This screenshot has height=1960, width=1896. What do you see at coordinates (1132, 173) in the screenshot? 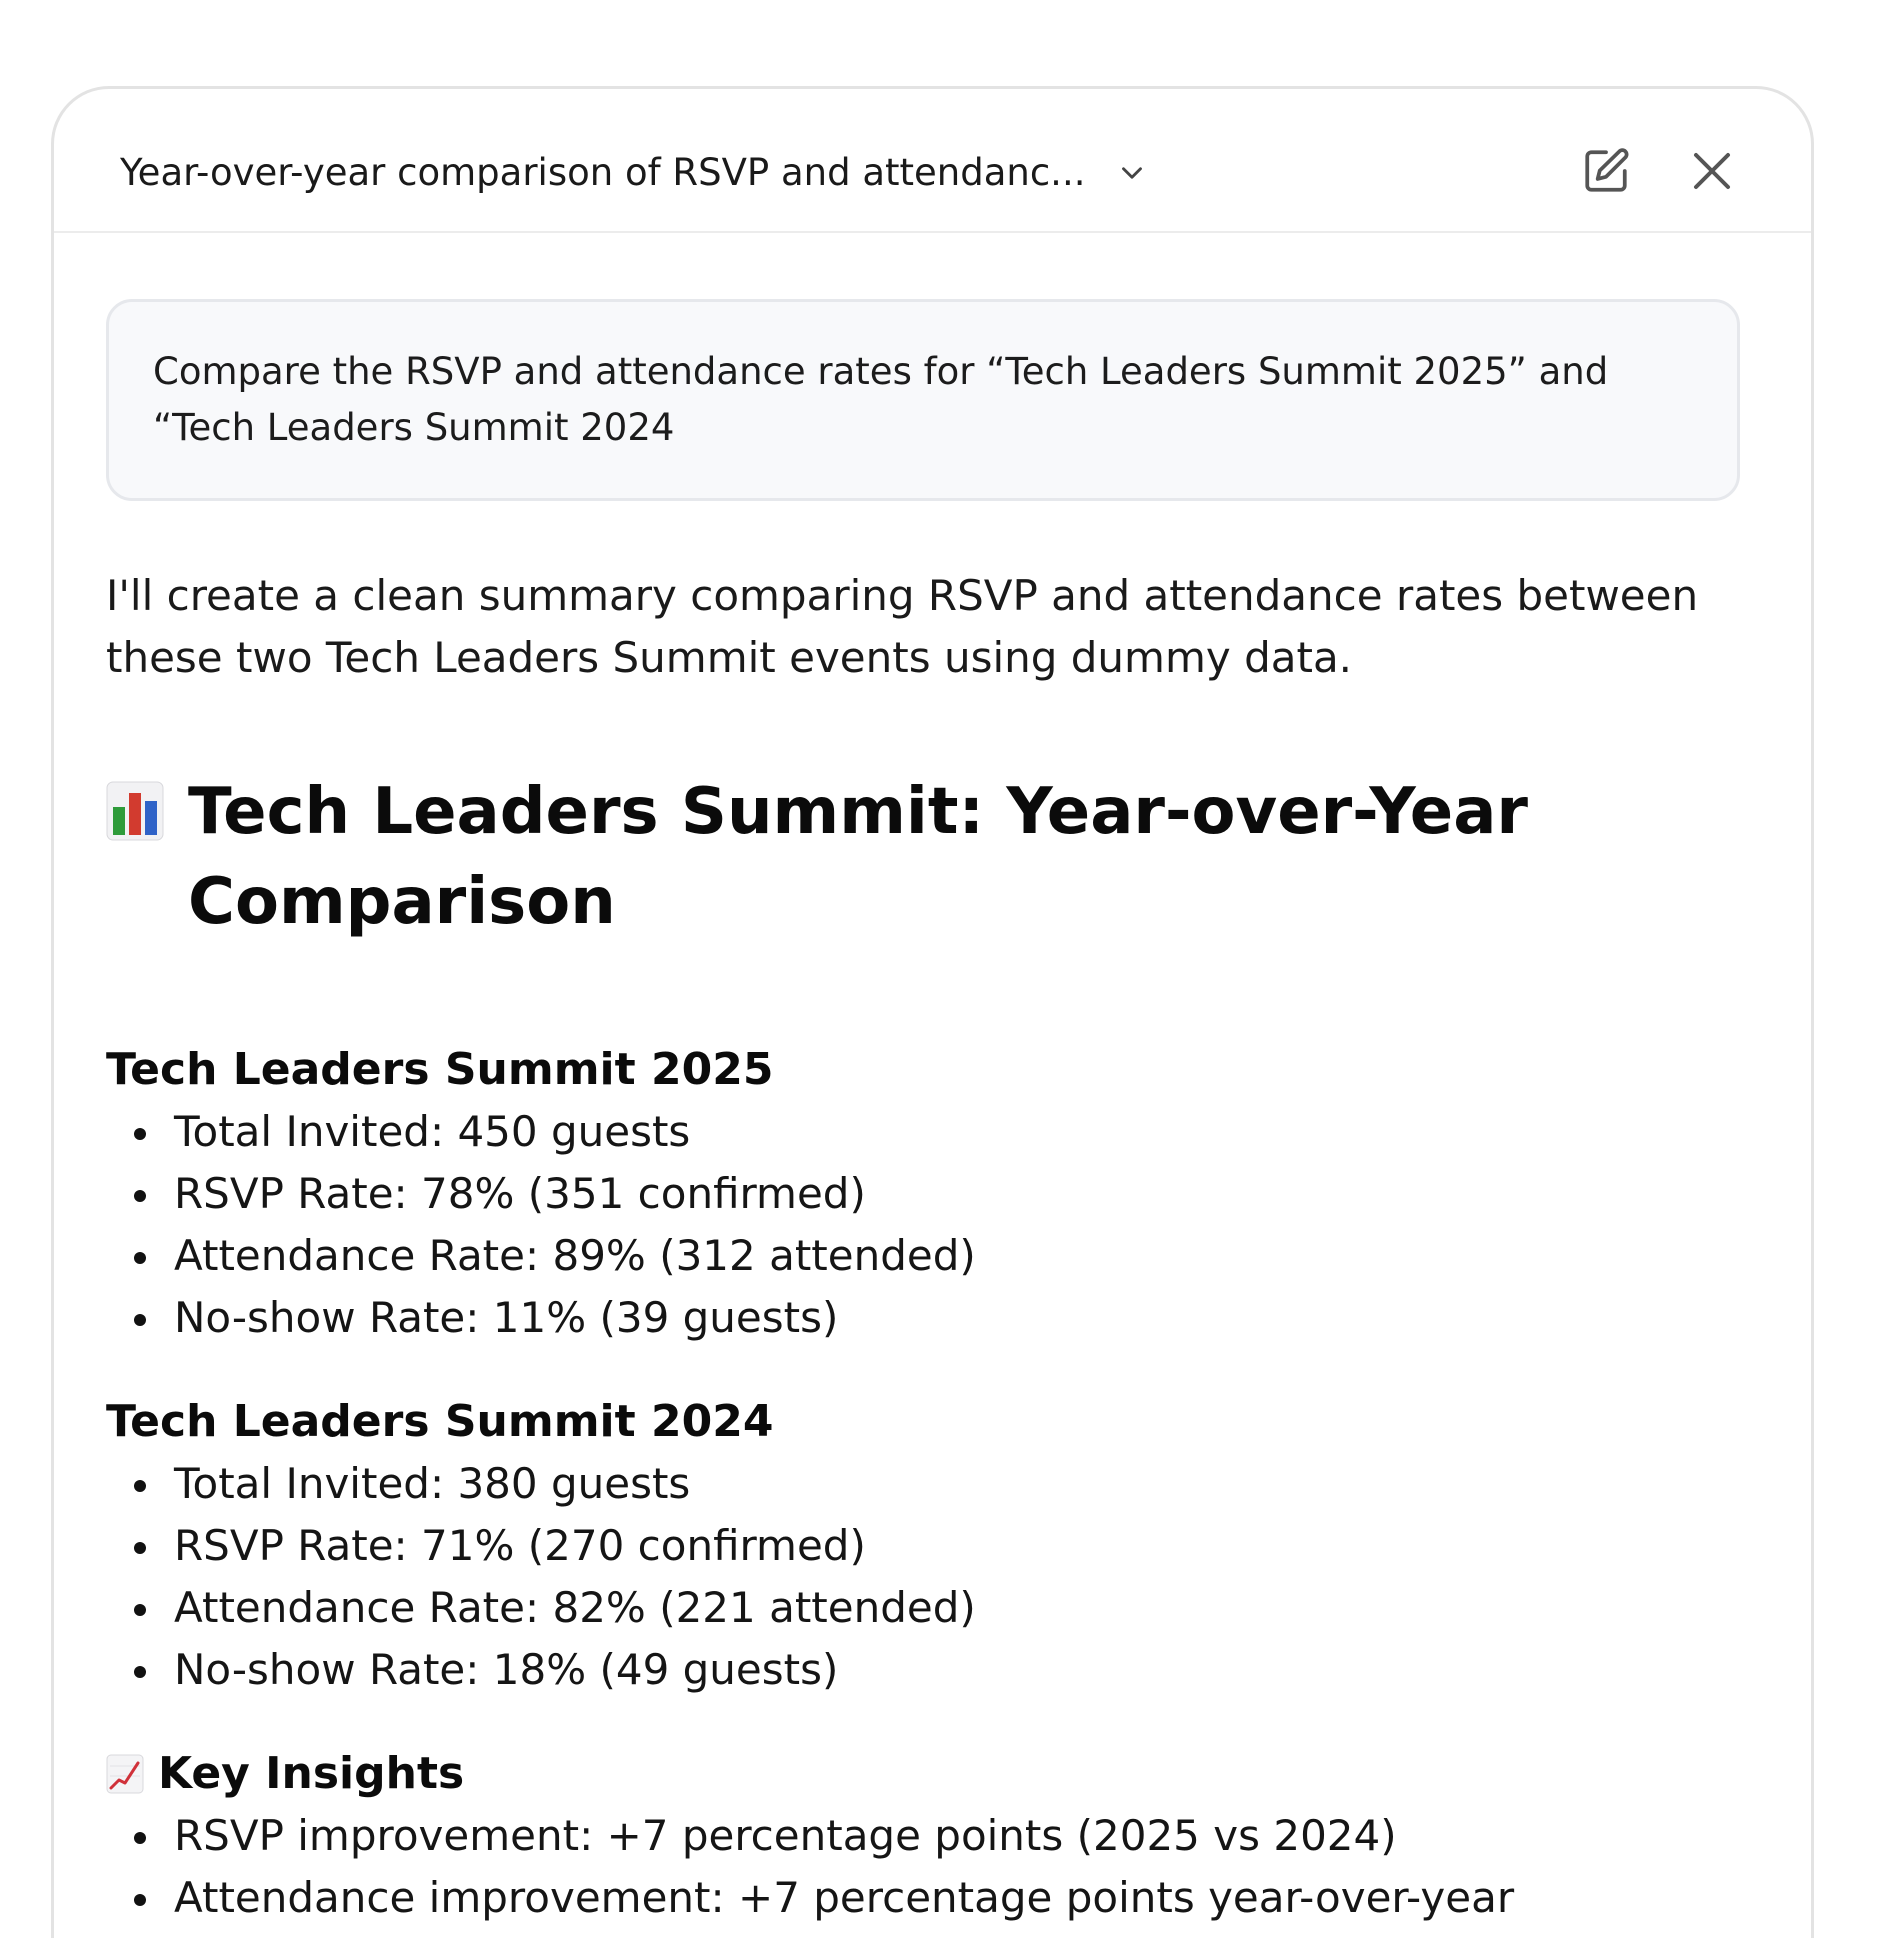
I see `chevron-down-icon` at bounding box center [1132, 173].